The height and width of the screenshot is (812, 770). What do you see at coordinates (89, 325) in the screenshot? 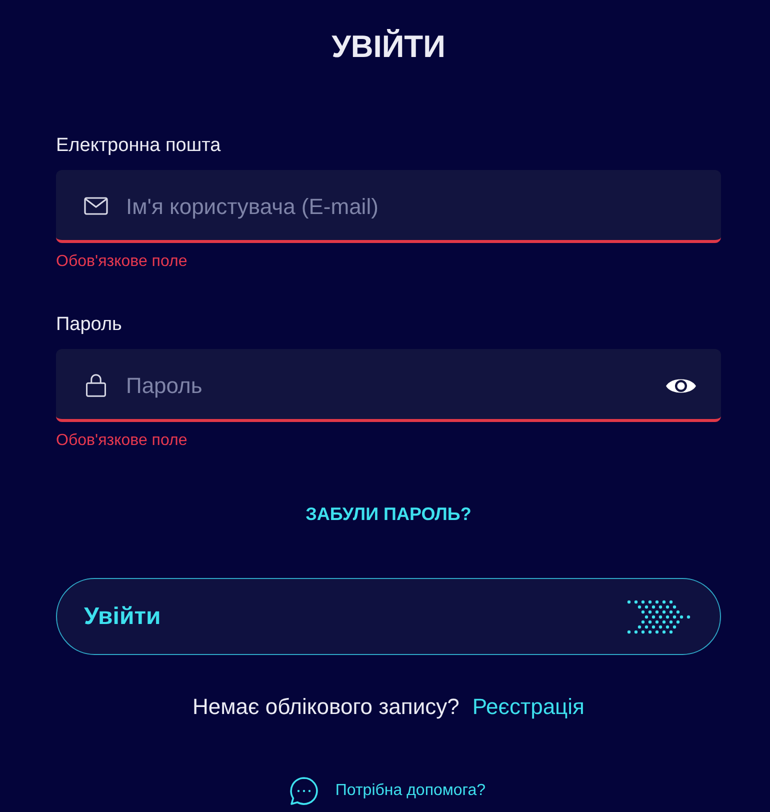
I see `field-label: Пароль` at bounding box center [89, 325].